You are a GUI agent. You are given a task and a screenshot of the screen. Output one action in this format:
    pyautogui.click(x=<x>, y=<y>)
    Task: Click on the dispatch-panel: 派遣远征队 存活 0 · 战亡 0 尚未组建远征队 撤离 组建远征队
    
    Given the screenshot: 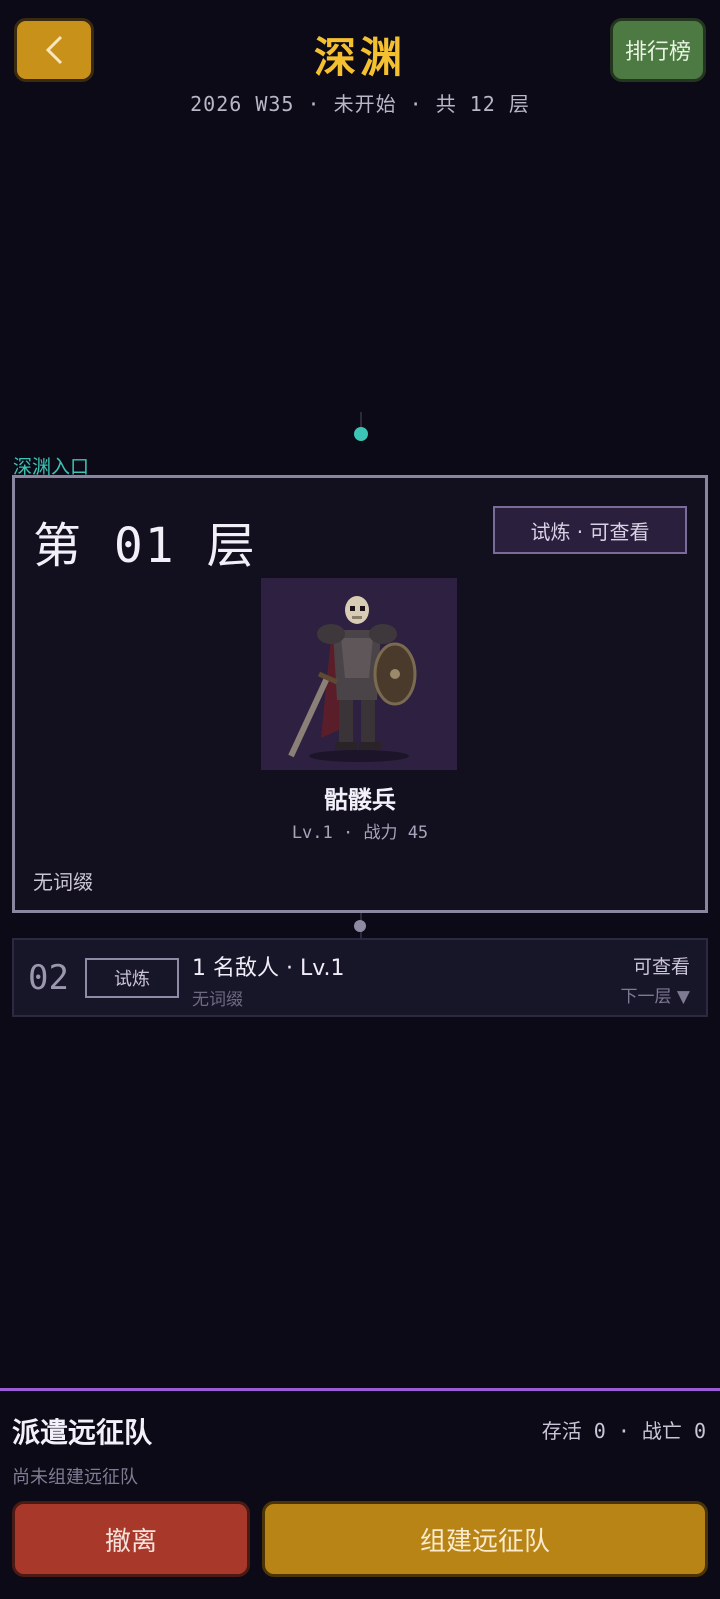 What is the action you would take?
    pyautogui.click(x=360, y=1493)
    